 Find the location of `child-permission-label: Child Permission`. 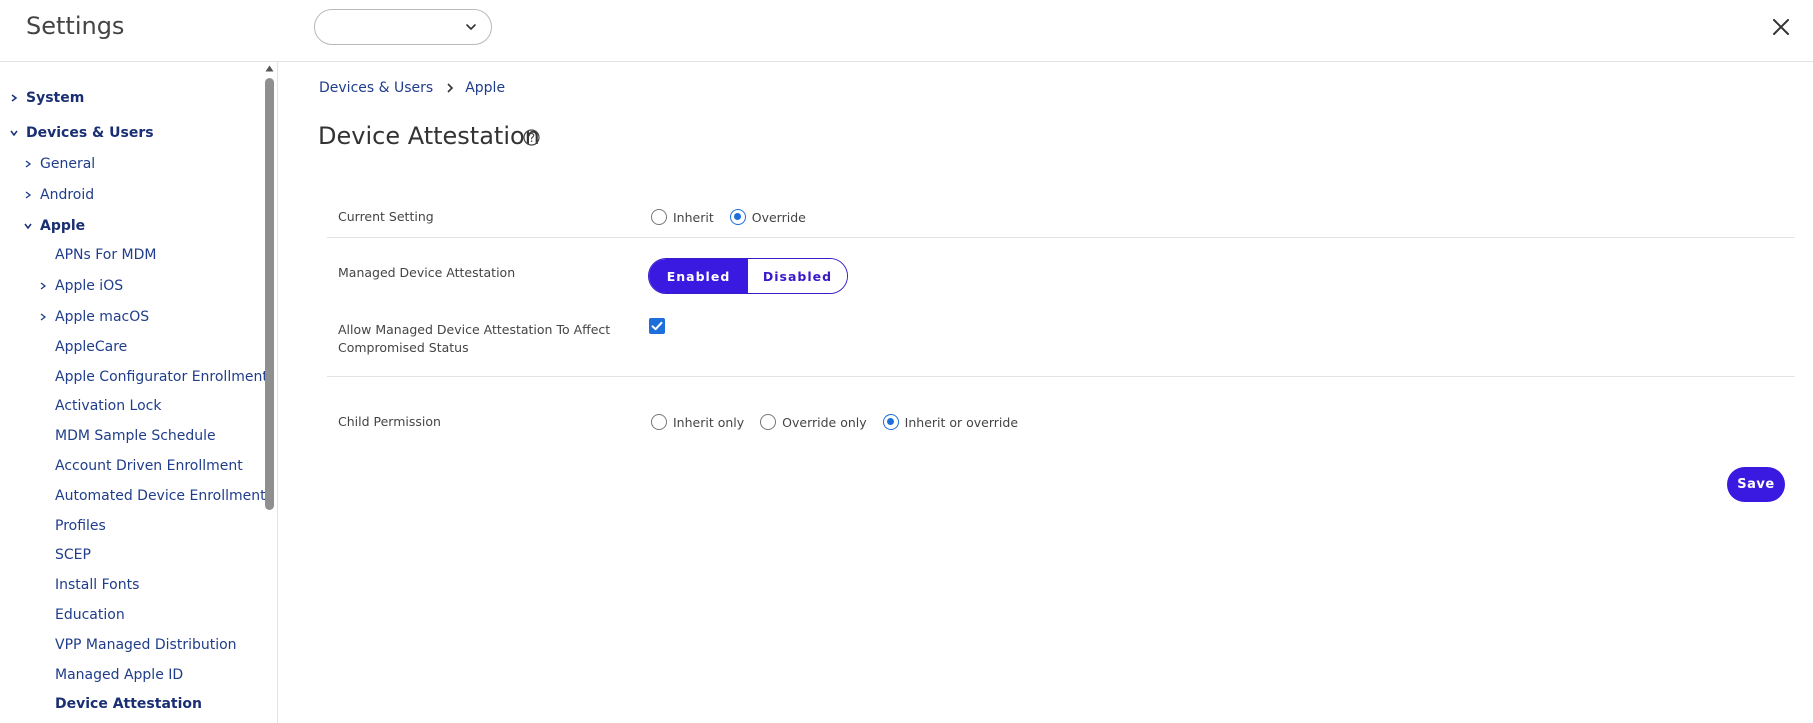

child-permission-label: Child Permission is located at coordinates (389, 421).